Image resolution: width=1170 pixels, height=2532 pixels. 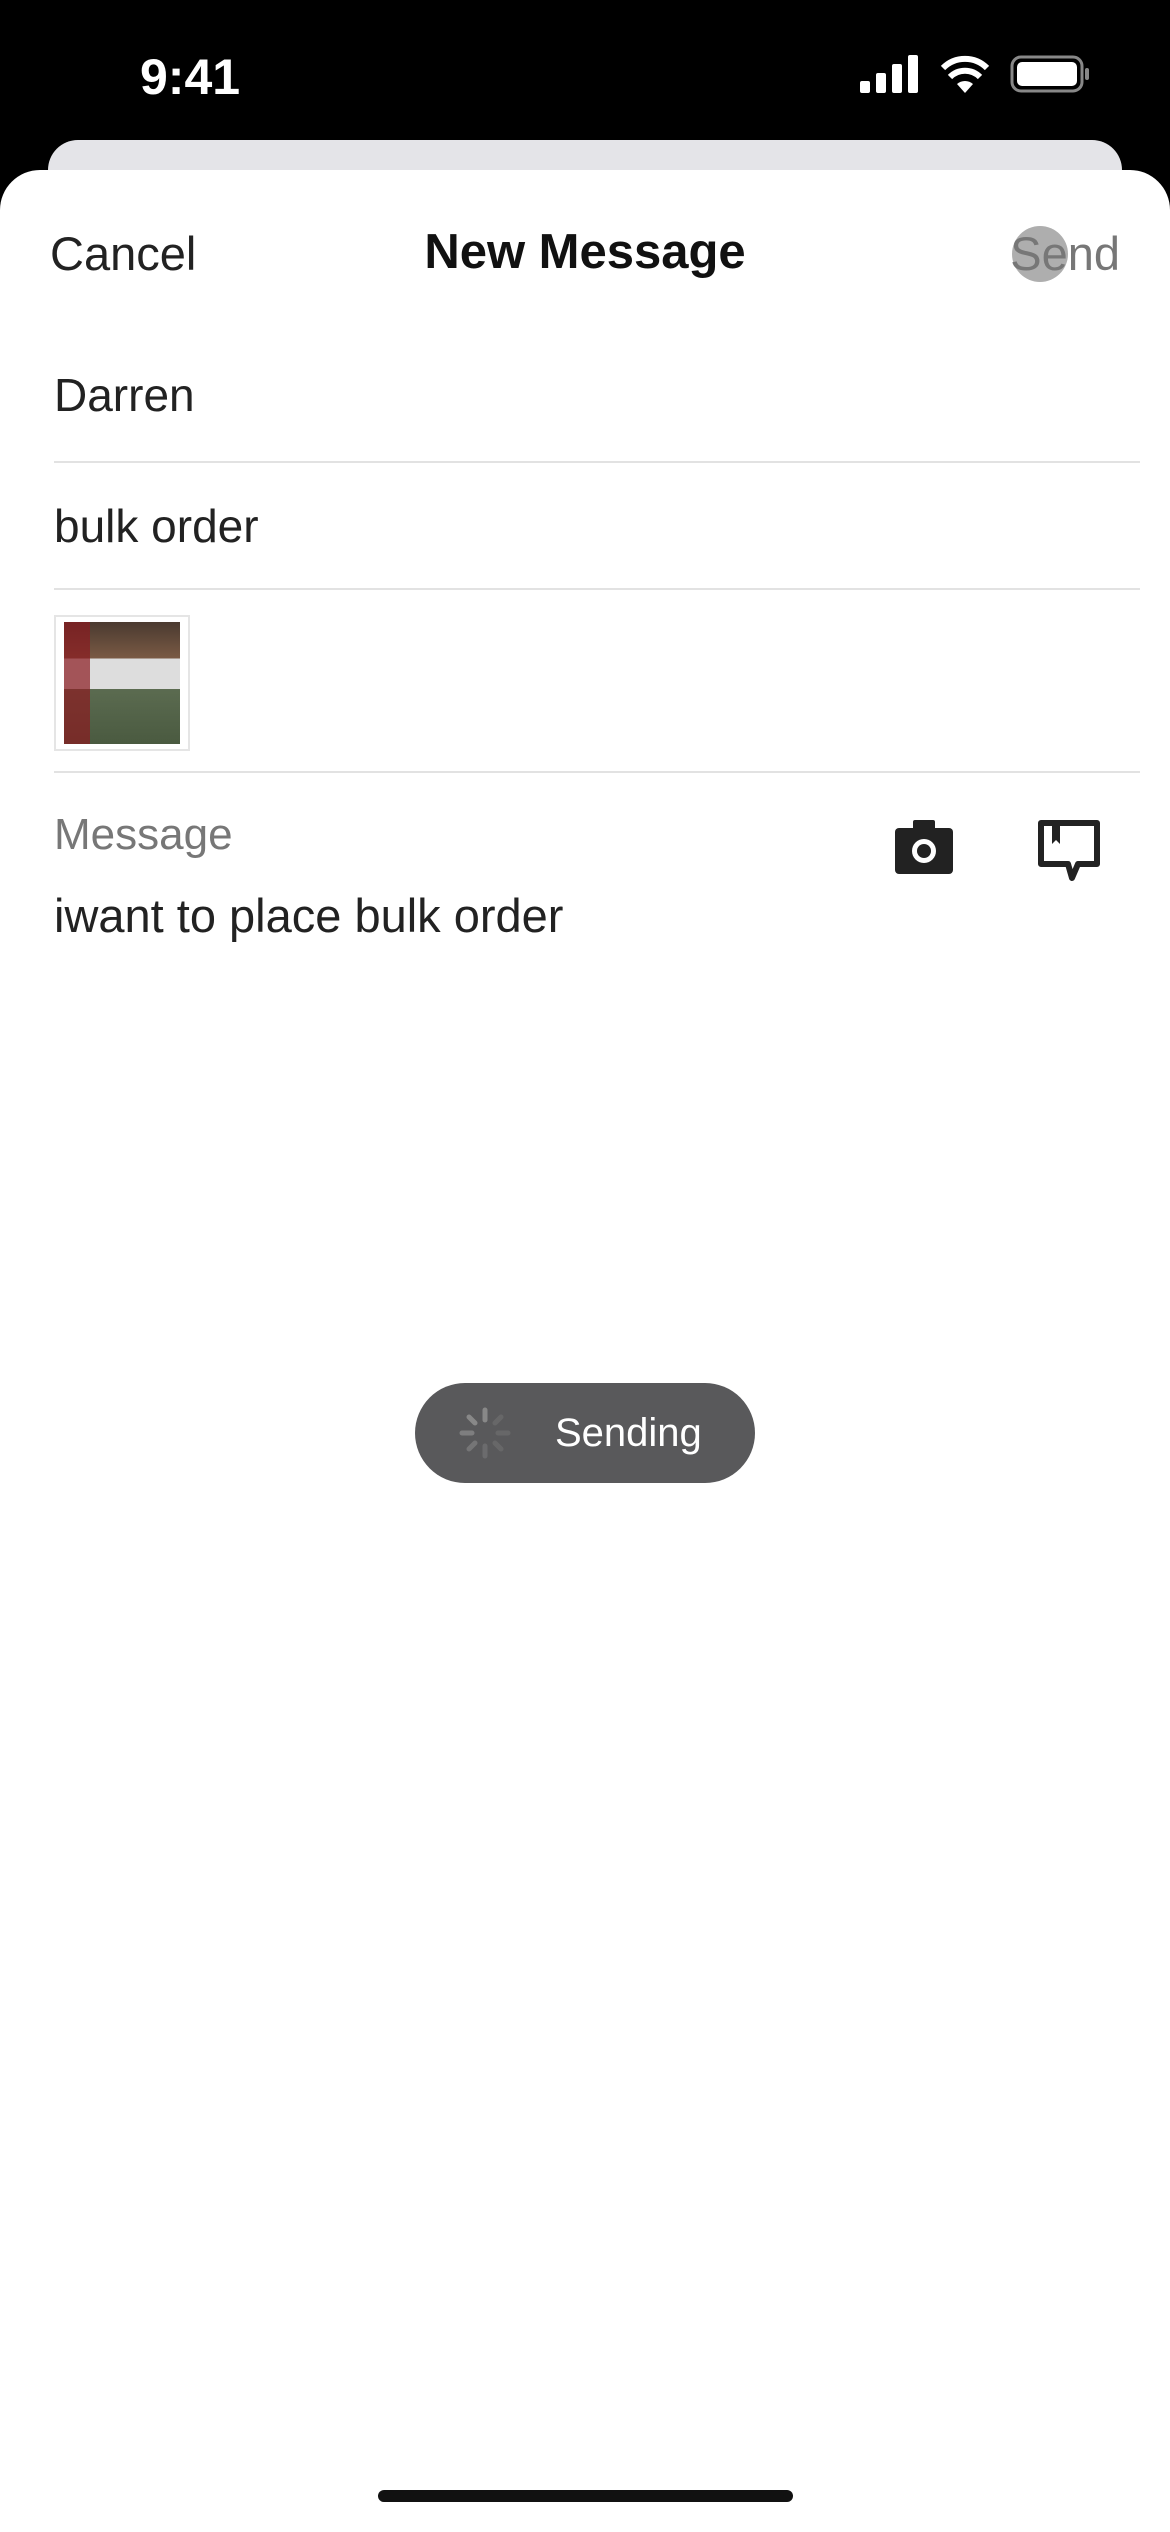 What do you see at coordinates (585, 70) in the screenshot?
I see `status-bar: 9:41` at bounding box center [585, 70].